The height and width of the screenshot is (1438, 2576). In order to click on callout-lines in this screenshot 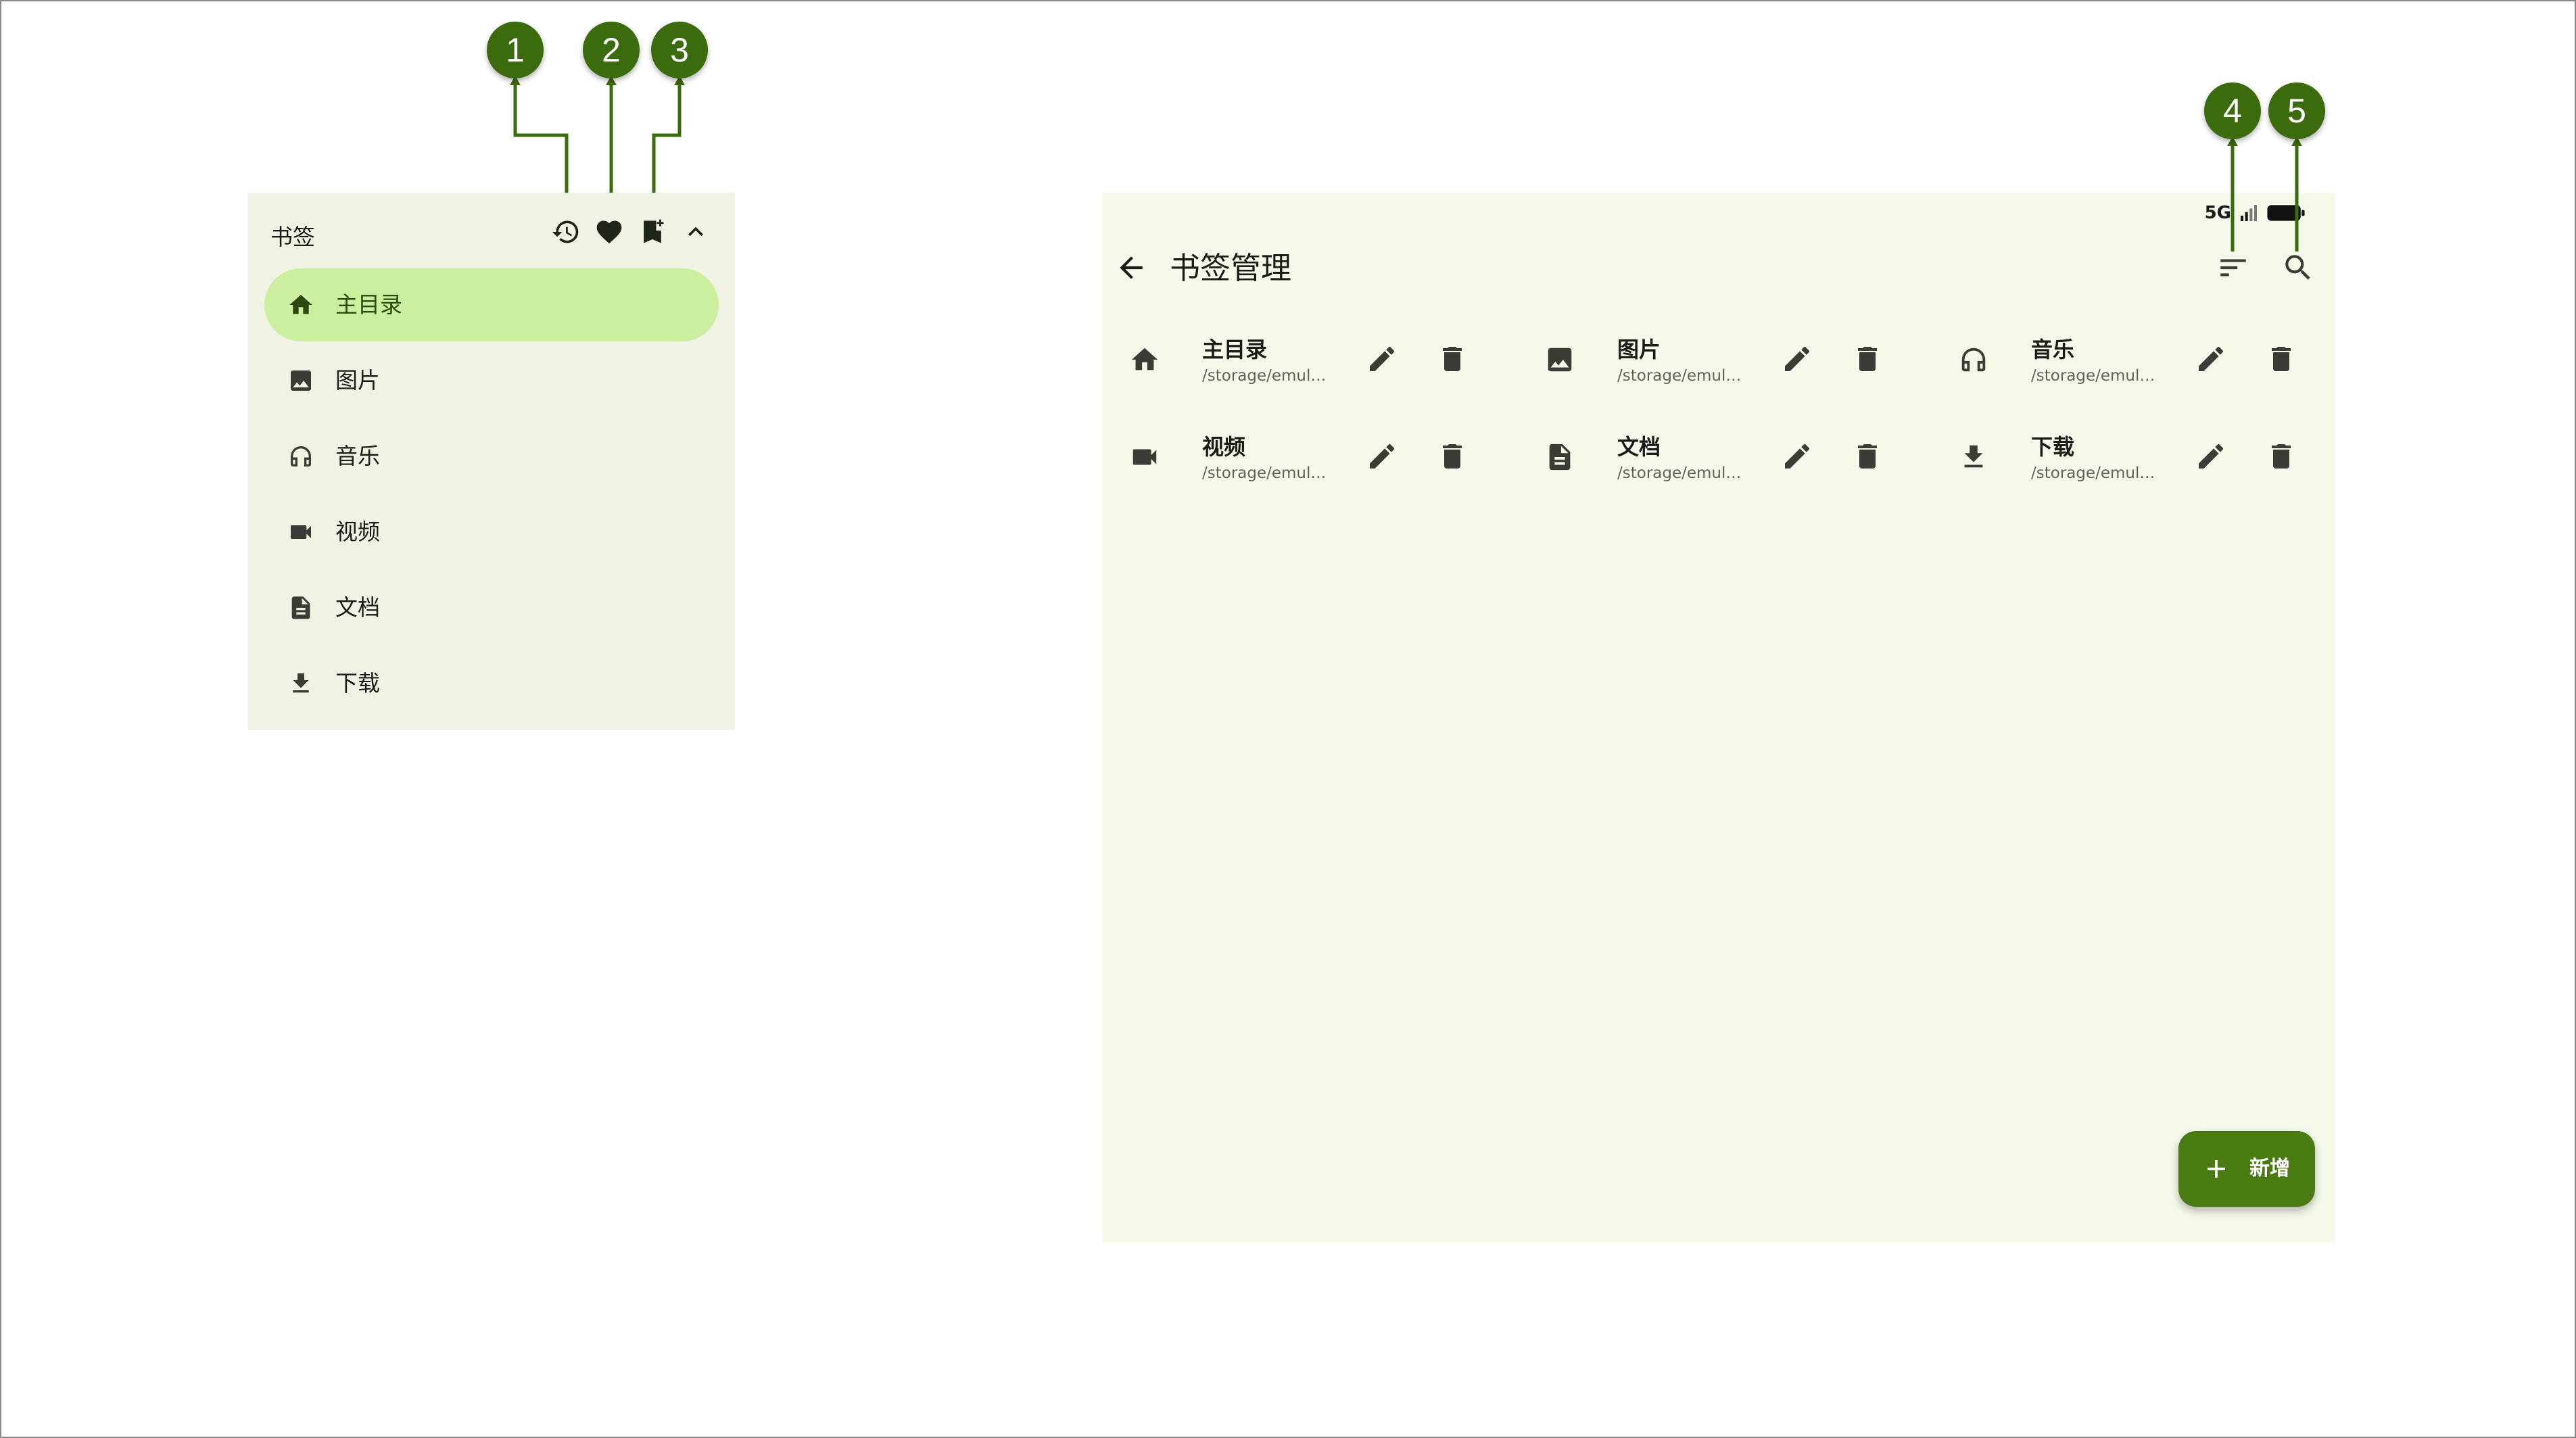, I will do `click(1406, 163)`.